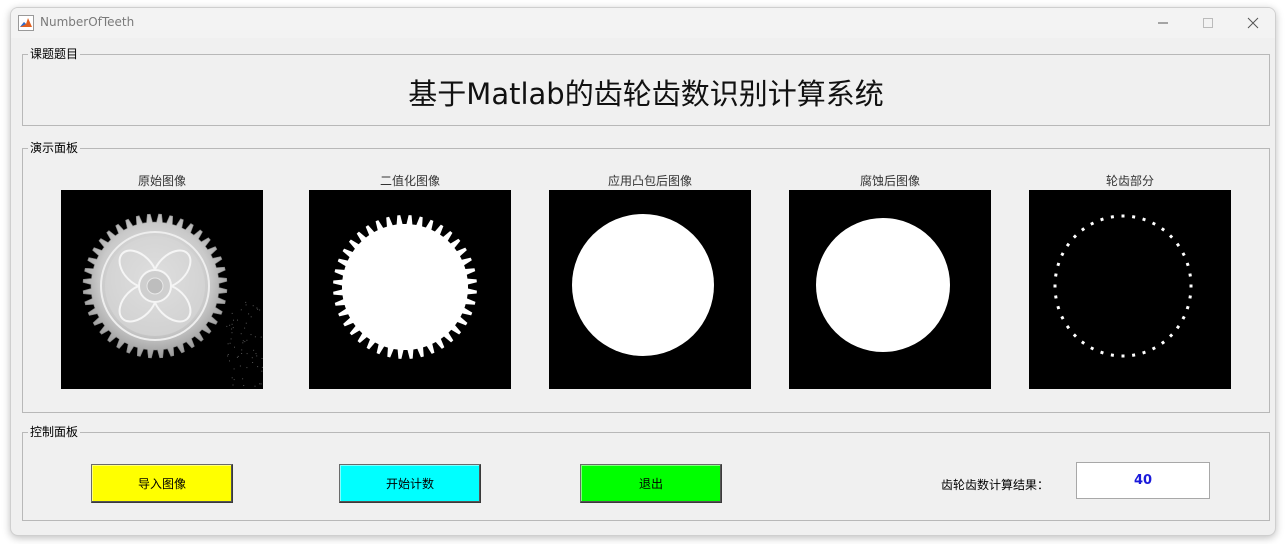 The height and width of the screenshot is (544, 1285). I want to click on eroded-image, so click(890, 289).